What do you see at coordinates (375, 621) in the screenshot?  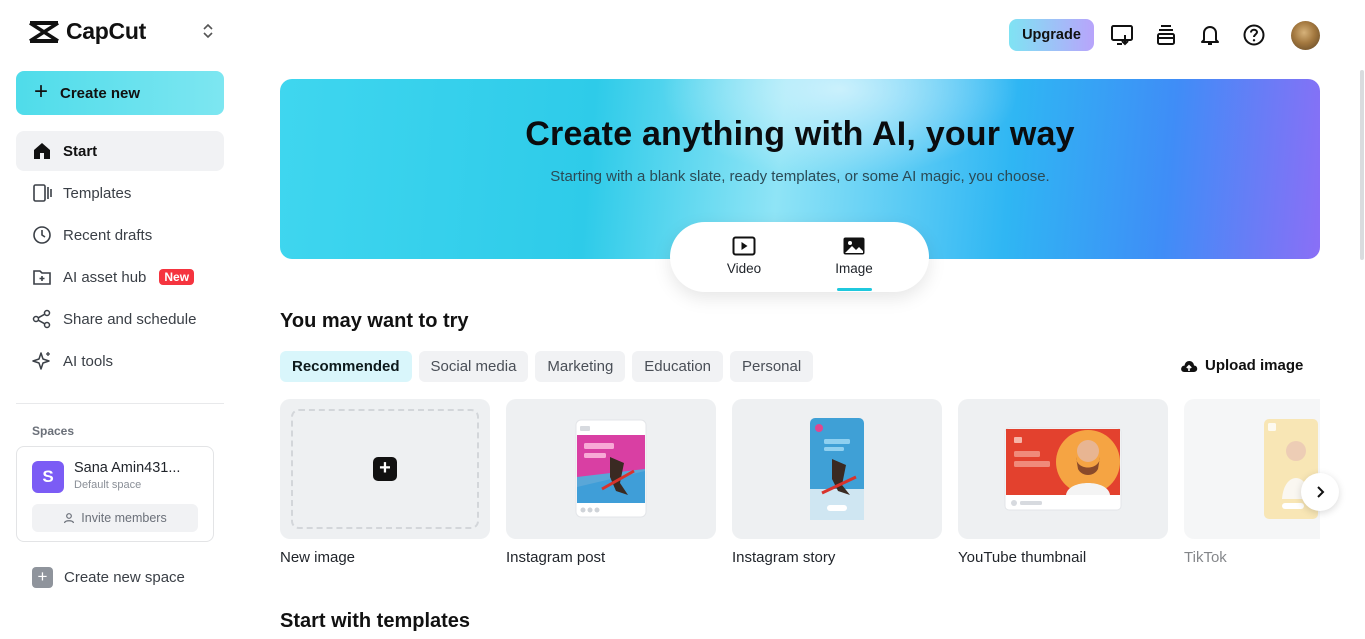 I see `templates-section-title: Start with templates` at bounding box center [375, 621].